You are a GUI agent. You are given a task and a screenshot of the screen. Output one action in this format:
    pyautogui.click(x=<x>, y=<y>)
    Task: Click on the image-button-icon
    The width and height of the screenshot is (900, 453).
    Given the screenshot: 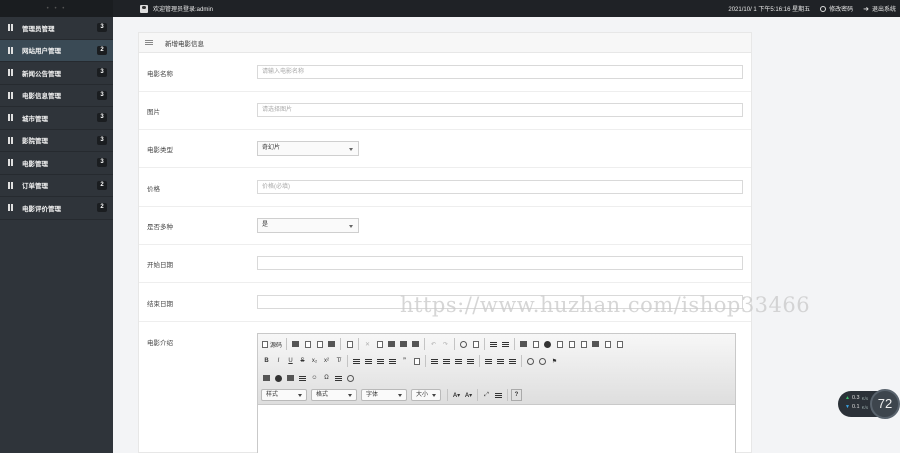 What is the action you would take?
    pyautogui.click(x=607, y=344)
    